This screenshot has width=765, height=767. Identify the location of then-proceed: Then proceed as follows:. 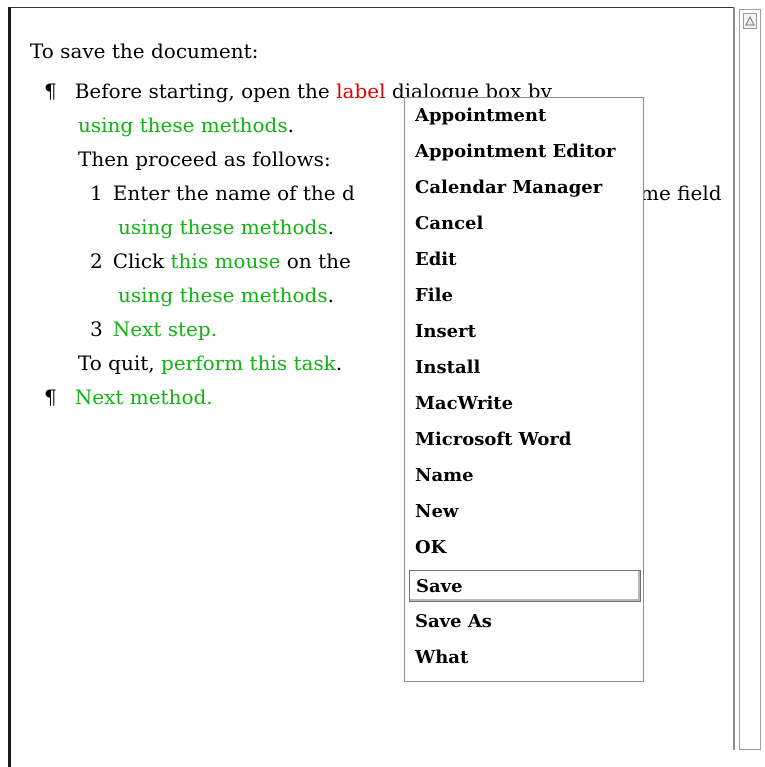
(204, 159).